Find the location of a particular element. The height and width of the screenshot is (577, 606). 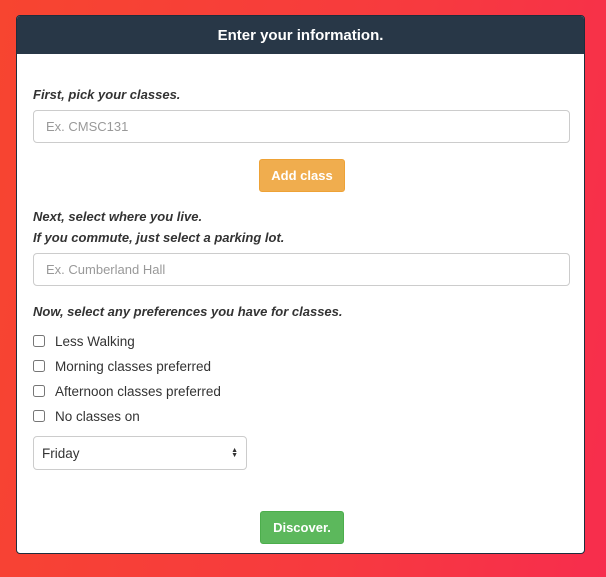

residence-label-line1: Next, select where you live. is located at coordinates (118, 216).